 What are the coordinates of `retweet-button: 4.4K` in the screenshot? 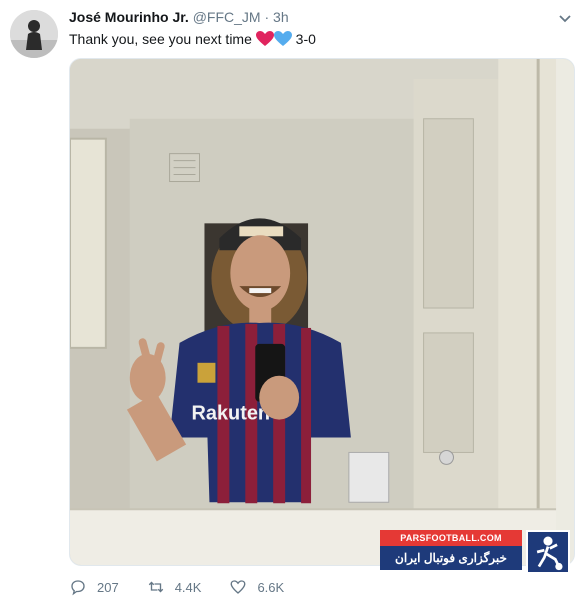 It's located at (174, 587).